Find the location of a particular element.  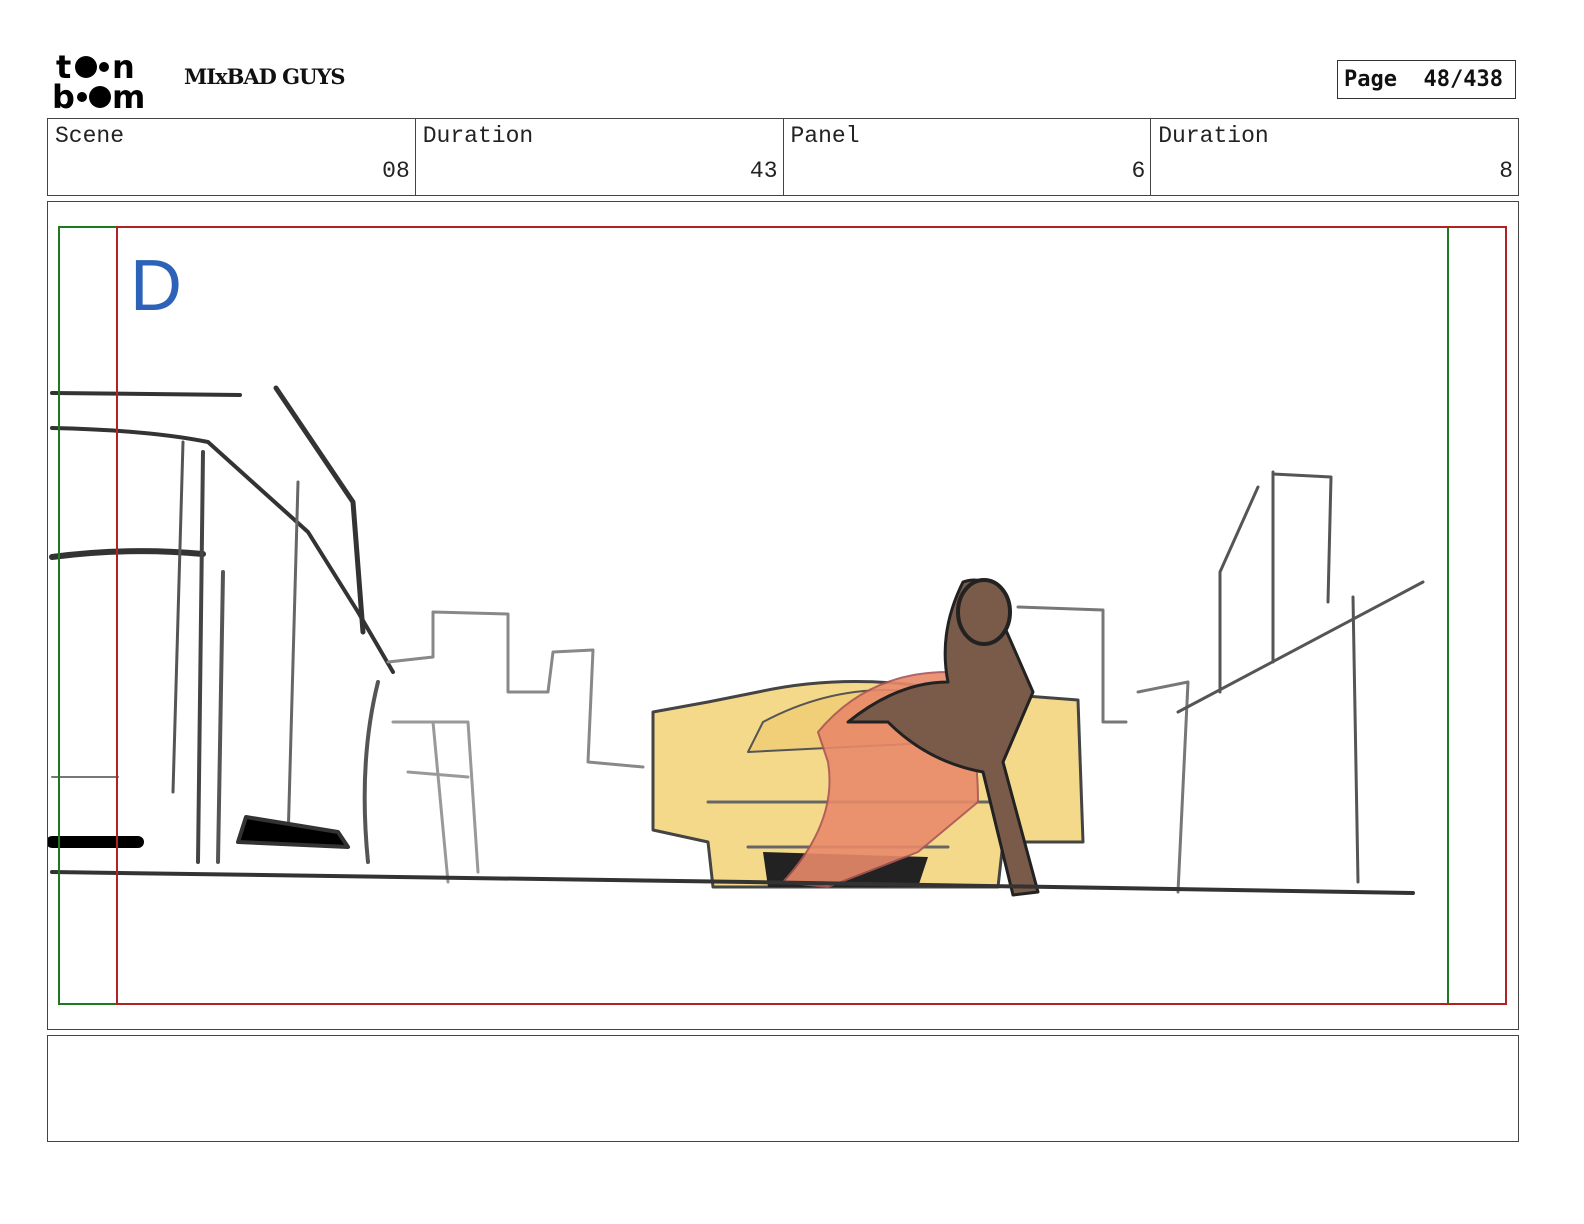

scene-value: 08 is located at coordinates (396, 171).